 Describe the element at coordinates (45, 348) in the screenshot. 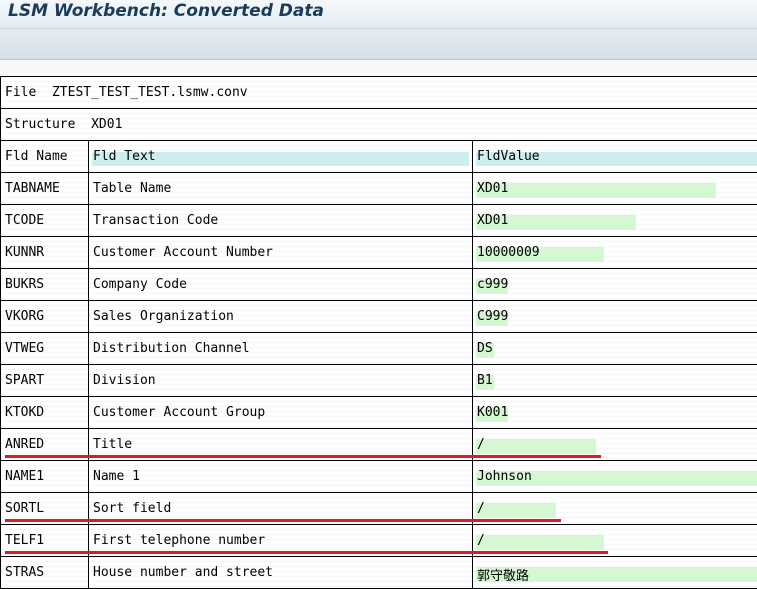

I see `field-name-cell: VTWEG` at that location.